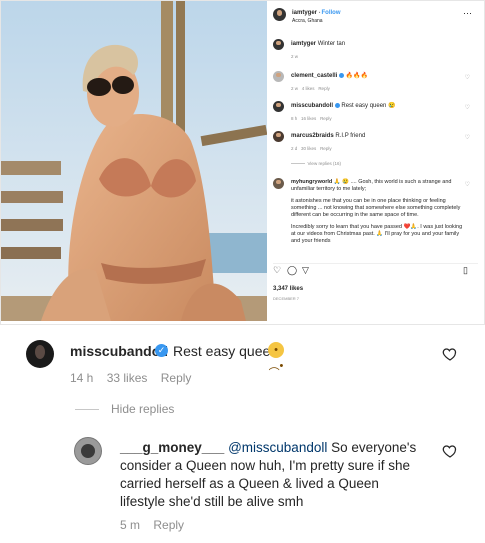  What do you see at coordinates (295, 56) in the screenshot?
I see `caption-age: 2 w` at bounding box center [295, 56].